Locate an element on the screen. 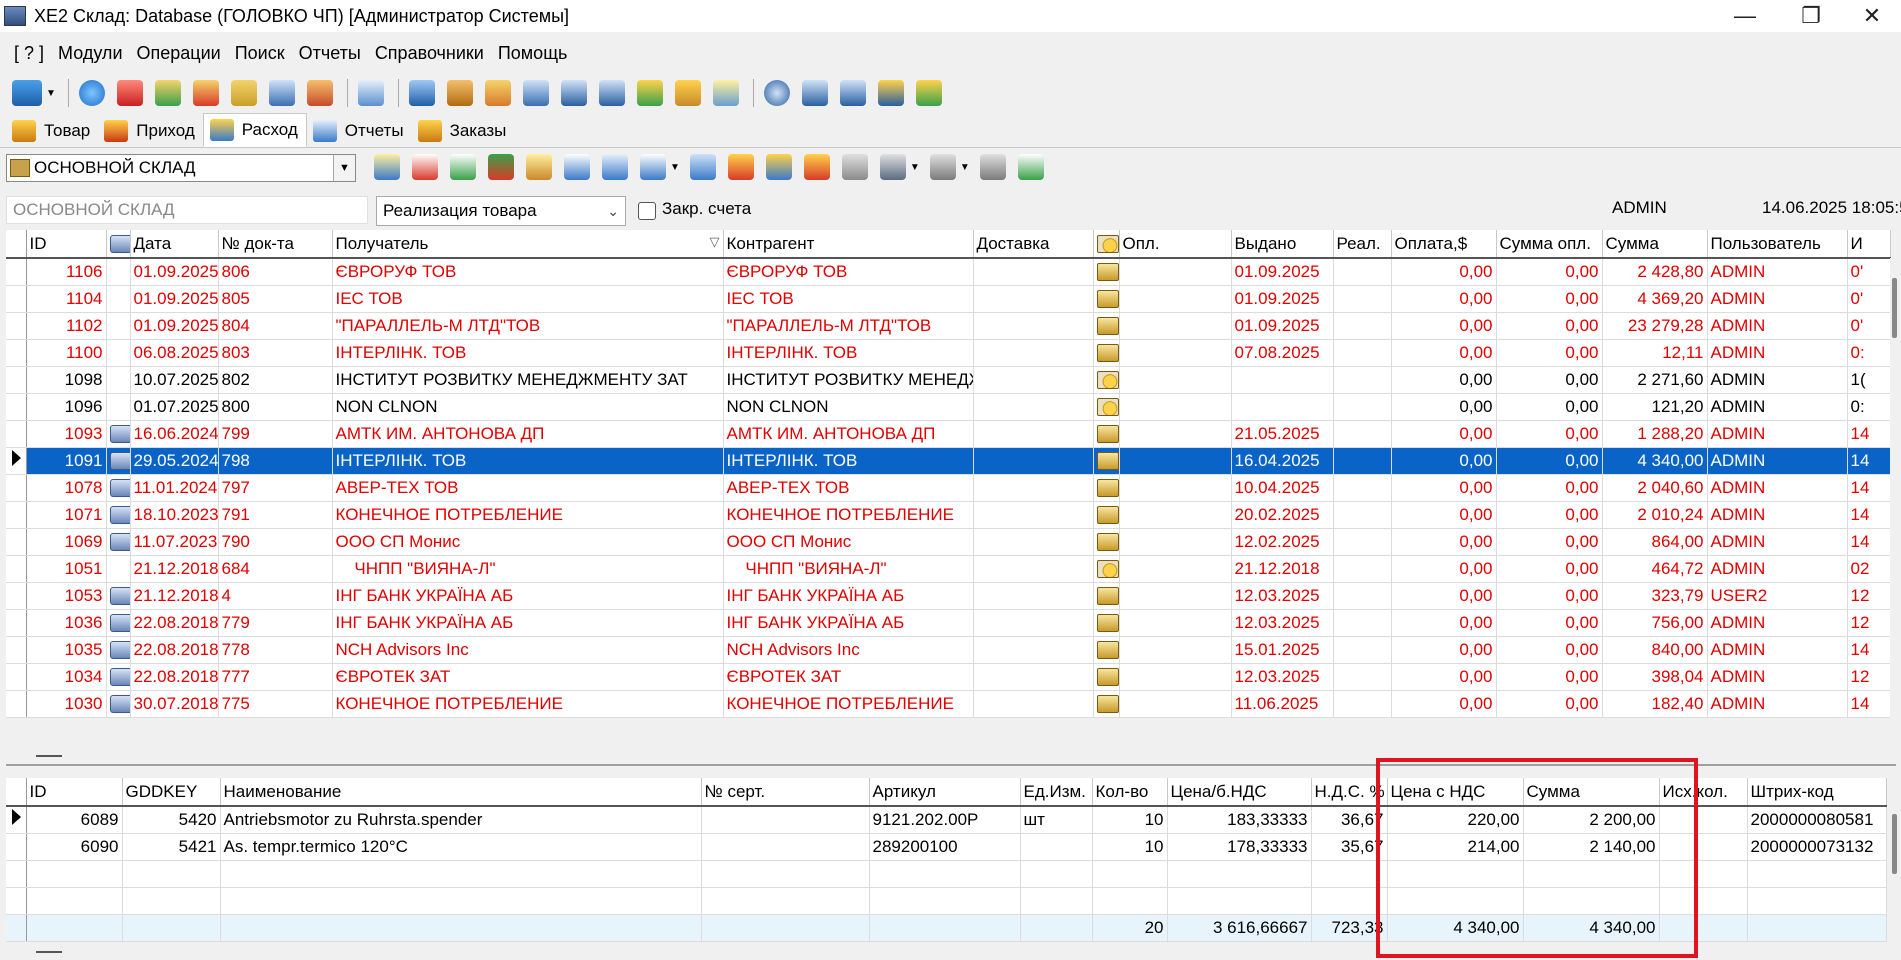  col-unit: Ед.Изм. is located at coordinates (1056, 792).